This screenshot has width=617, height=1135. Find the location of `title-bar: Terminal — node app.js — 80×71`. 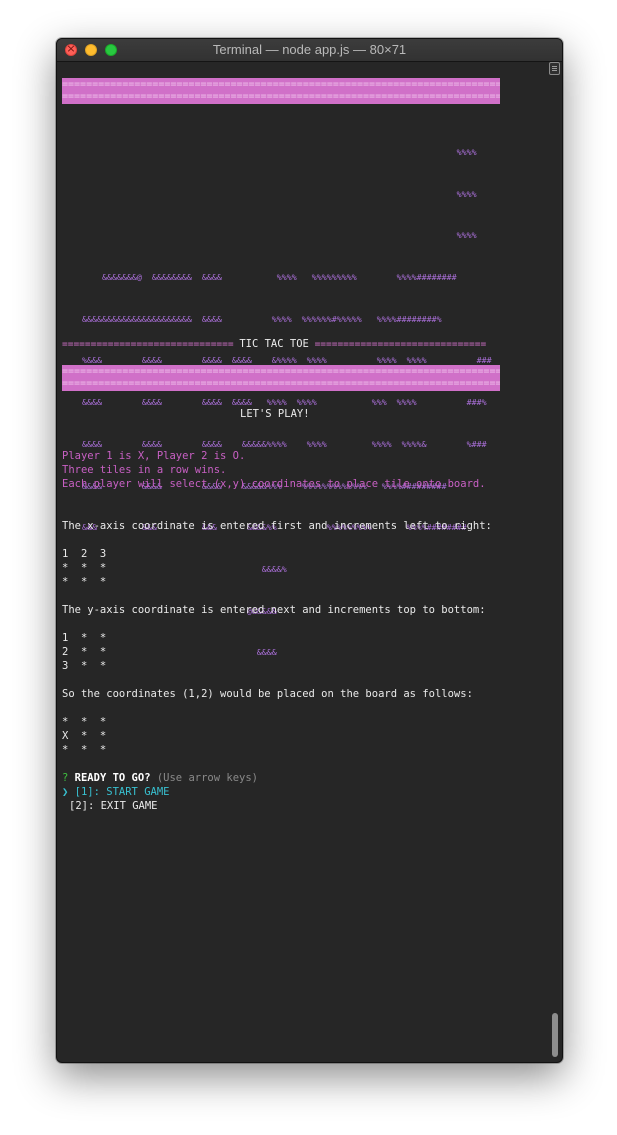

title-bar: Terminal — node app.js — 80×71 is located at coordinates (309, 50).